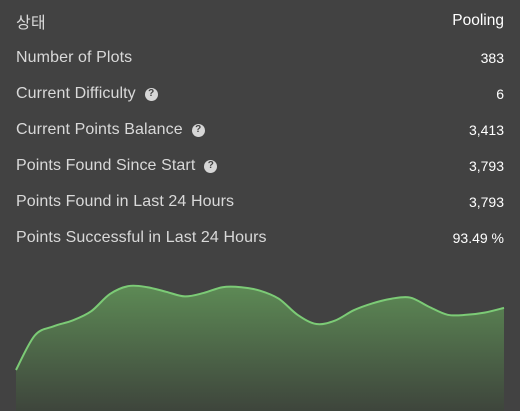 Image resolution: width=520 pixels, height=411 pixels. I want to click on stat-label: Points Found in Last 24 Hours, so click(125, 201).